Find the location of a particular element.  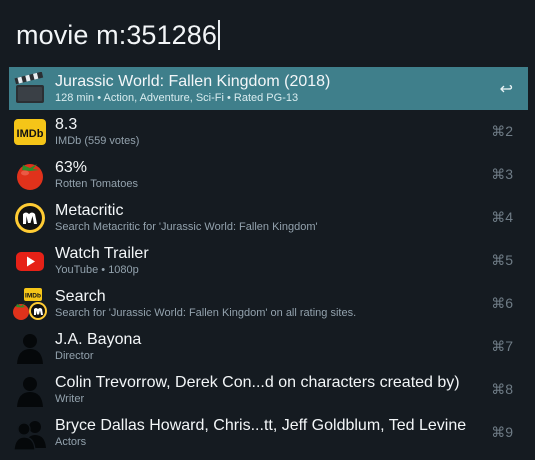

result-title: Jurassic World: Fallen Kingdom (2018) is located at coordinates (193, 81).